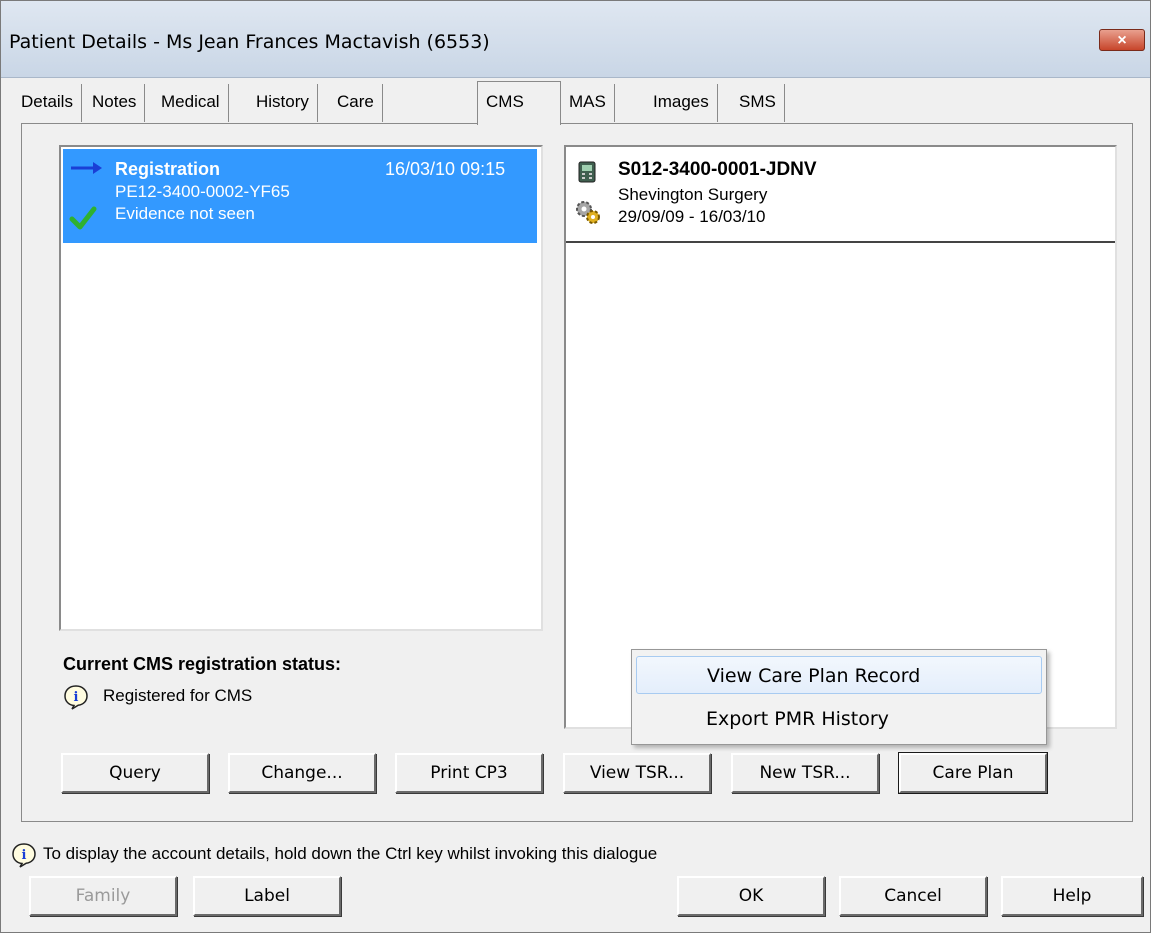 This screenshot has width=1151, height=933. What do you see at coordinates (913, 896) in the screenshot?
I see `cancel-button: Cancel` at bounding box center [913, 896].